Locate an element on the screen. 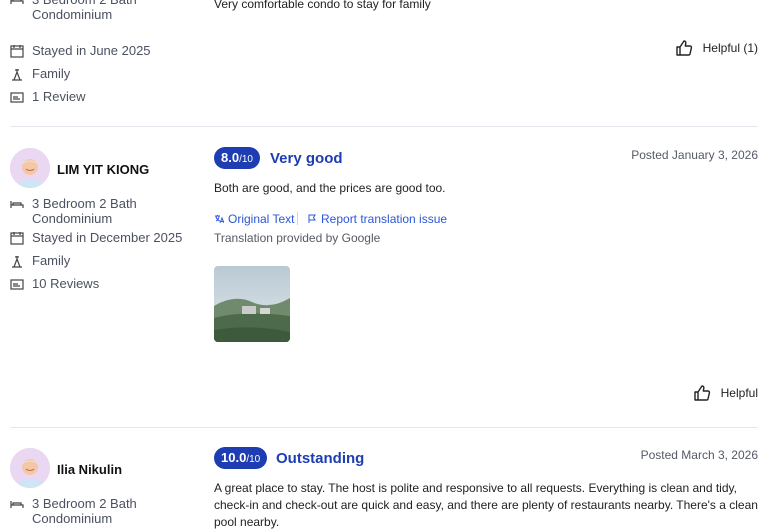 The image size is (768, 531). stay-date-row: Stayed in December 2025 is located at coordinates (96, 237).